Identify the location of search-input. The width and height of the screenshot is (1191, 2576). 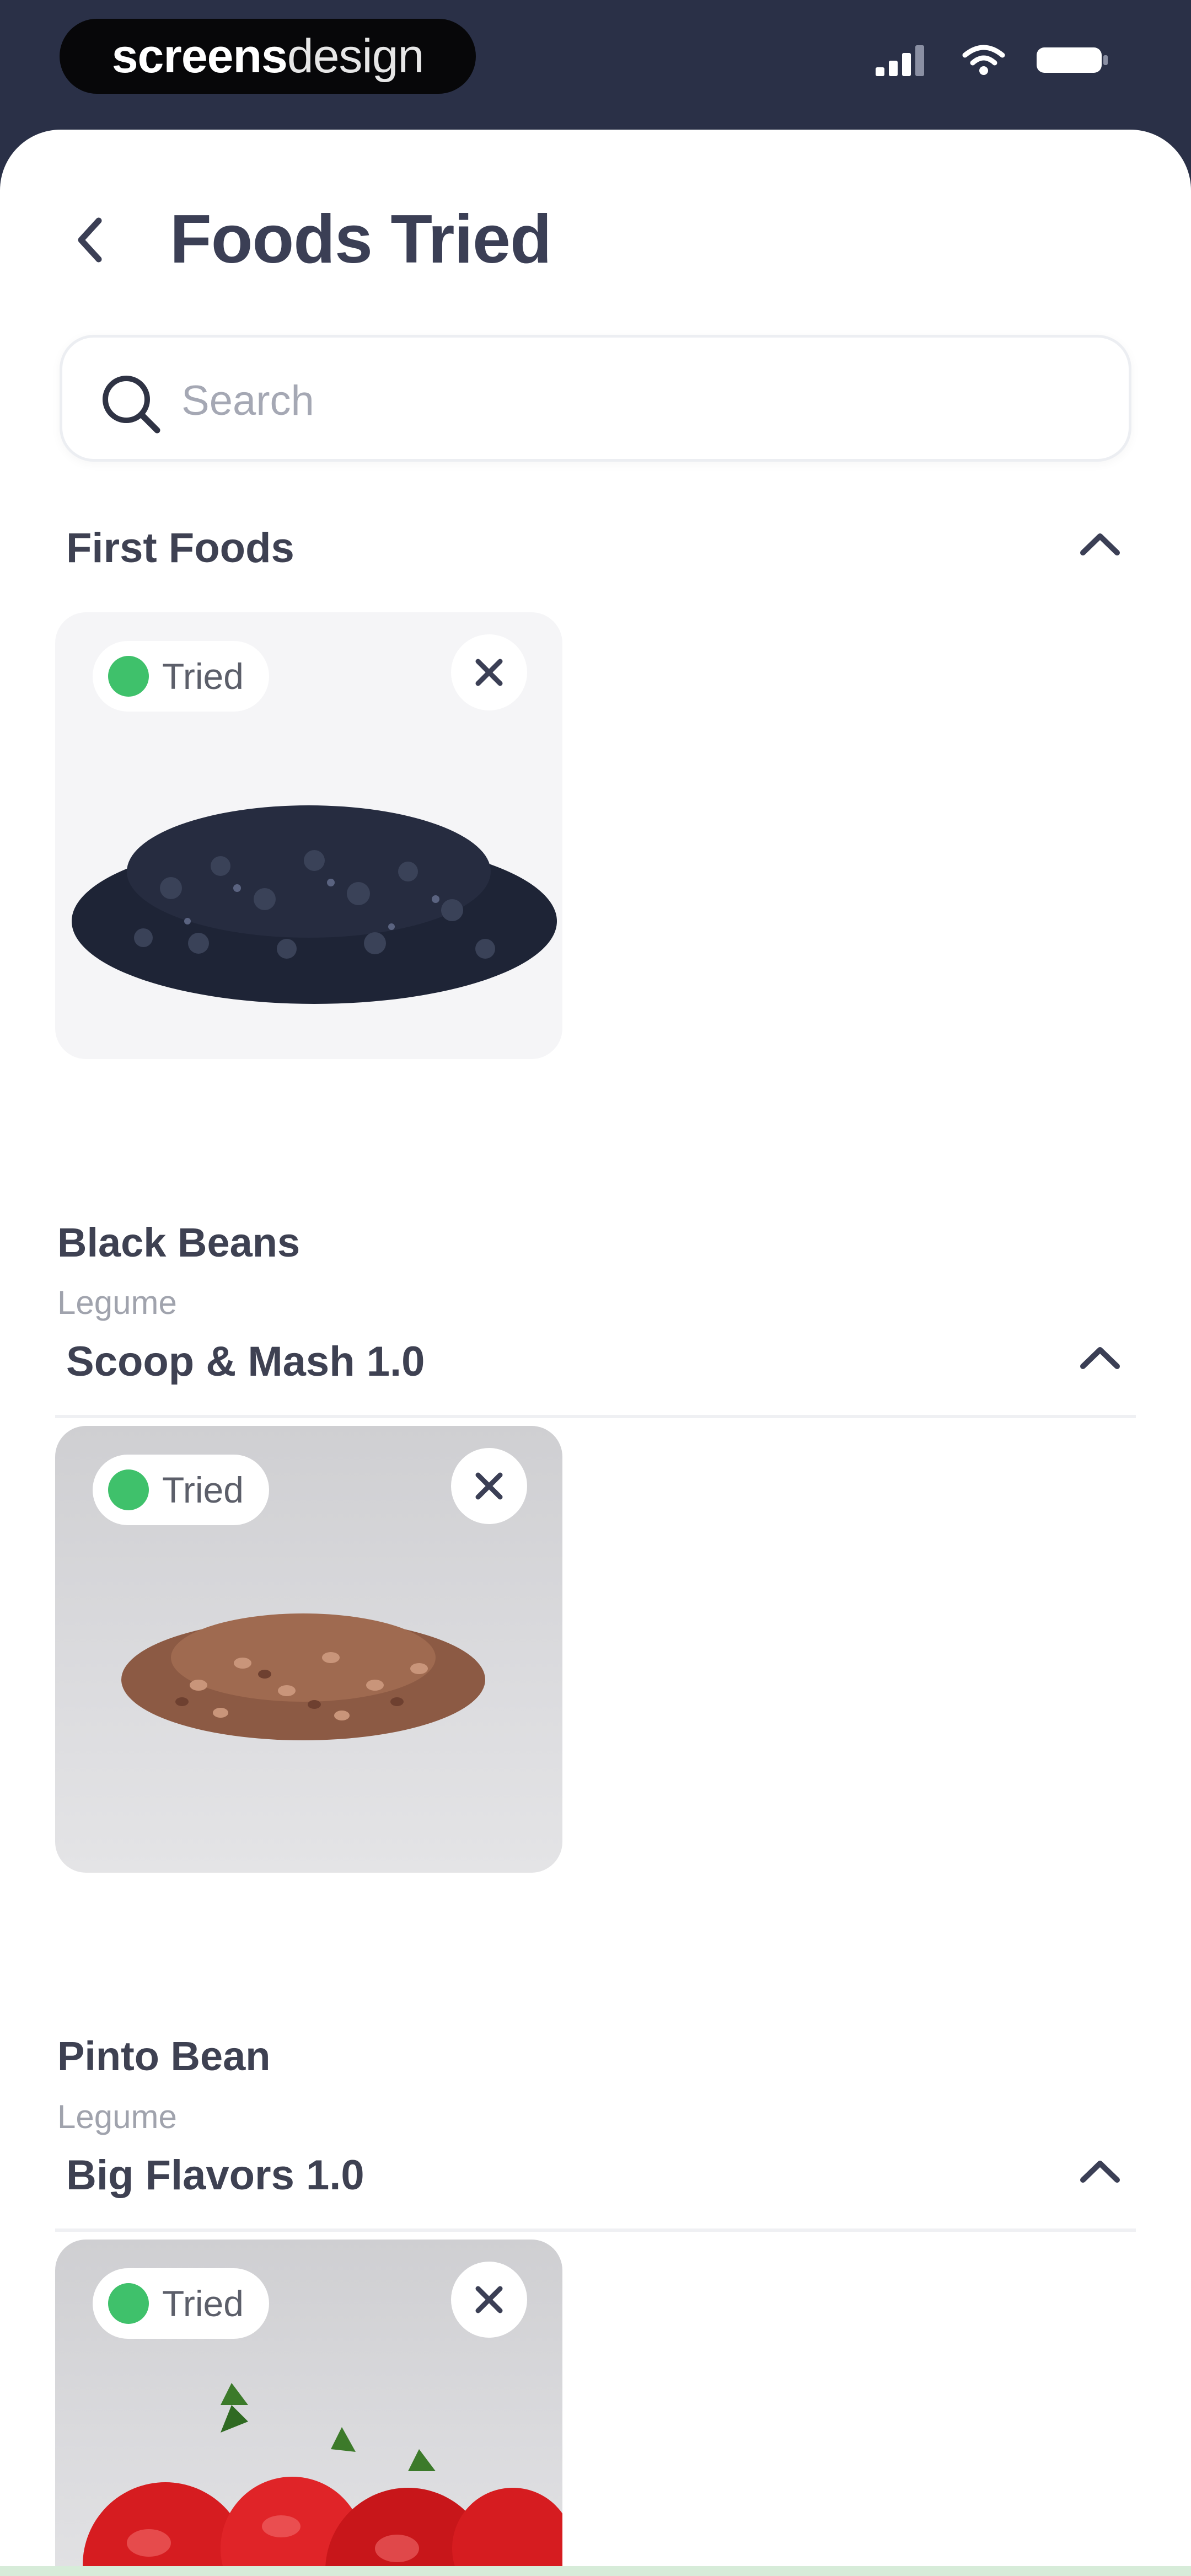
(636, 400).